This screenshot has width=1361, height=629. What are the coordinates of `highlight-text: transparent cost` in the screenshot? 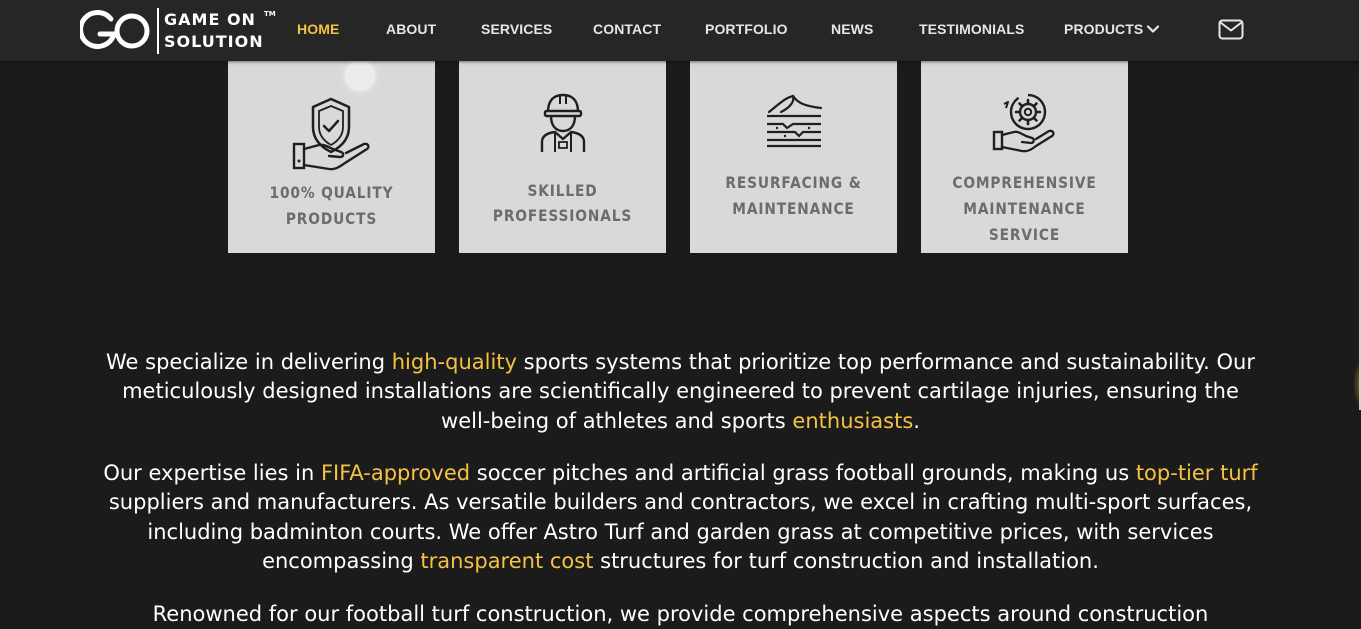 It's located at (507, 560).